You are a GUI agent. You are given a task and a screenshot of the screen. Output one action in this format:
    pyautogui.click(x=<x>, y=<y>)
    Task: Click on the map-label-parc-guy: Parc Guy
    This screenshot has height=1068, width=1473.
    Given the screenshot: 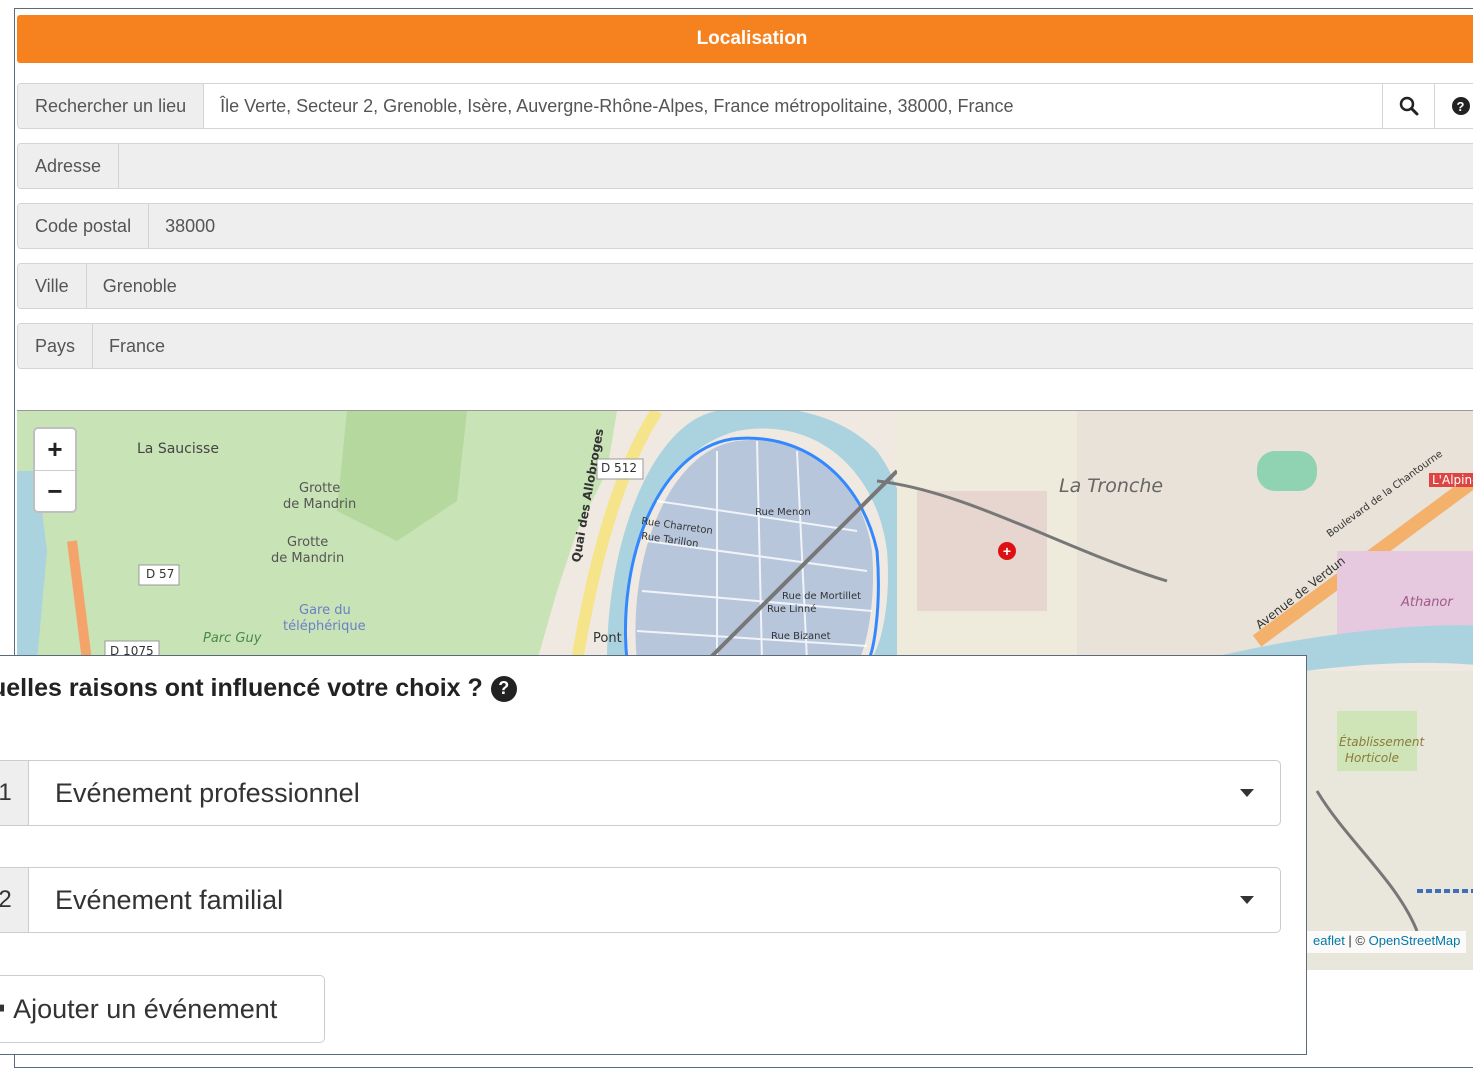 What is the action you would take?
    pyautogui.click(x=232, y=638)
    